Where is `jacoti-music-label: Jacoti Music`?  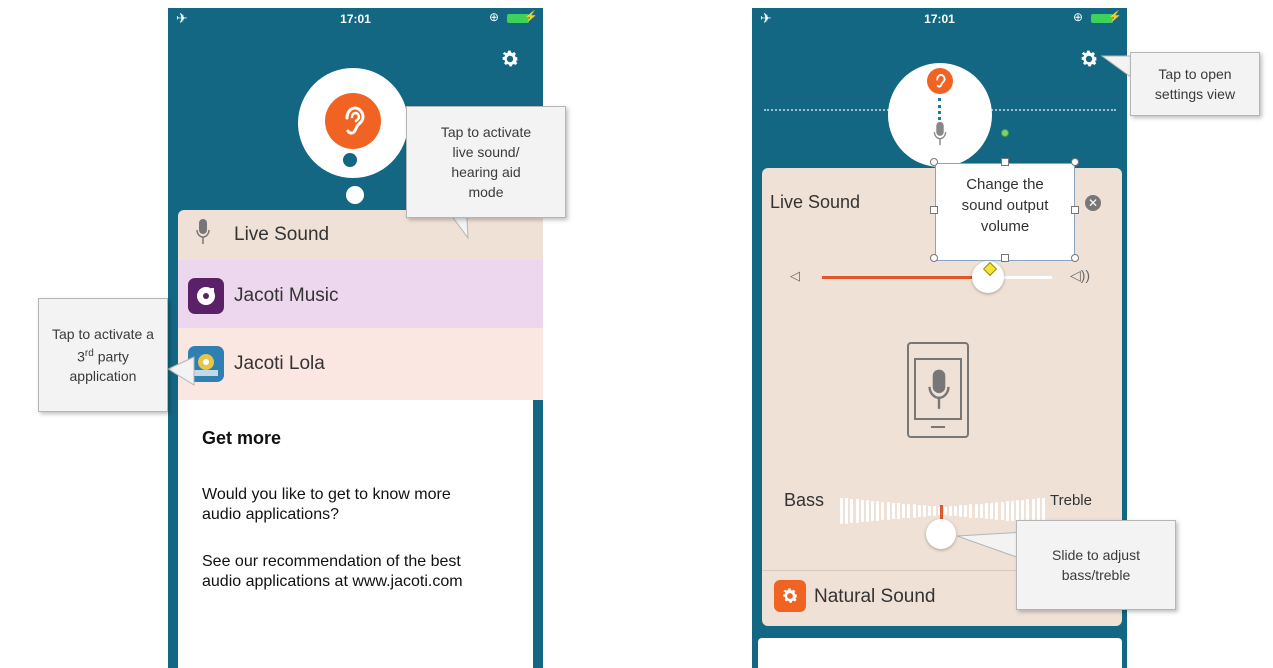 jacoti-music-label: Jacoti Music is located at coordinates (286, 295).